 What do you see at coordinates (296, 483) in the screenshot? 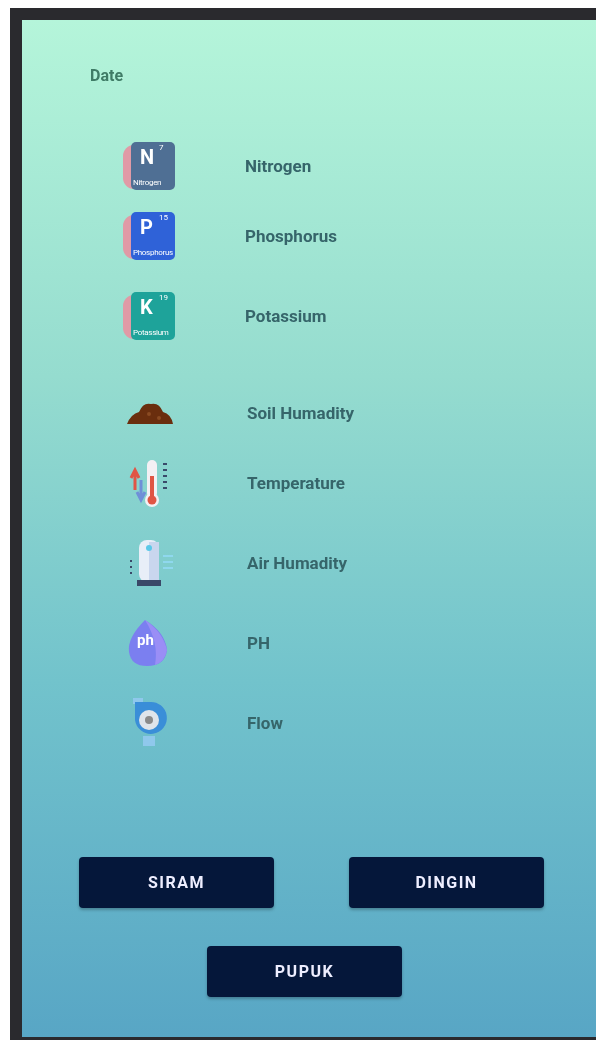
I see `sensor-label: Temperature` at bounding box center [296, 483].